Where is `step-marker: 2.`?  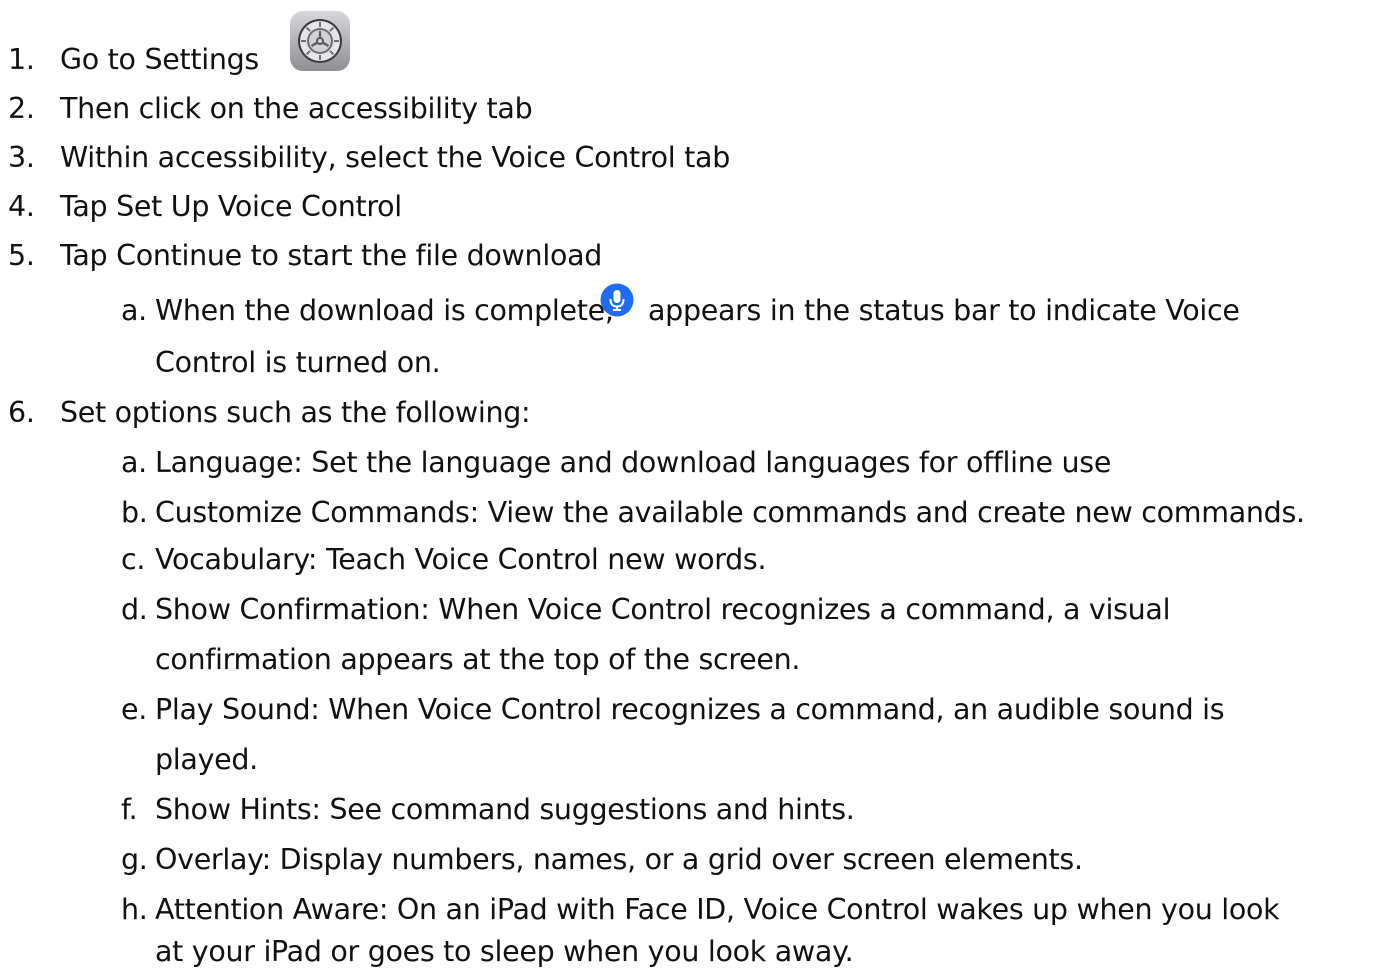
step-marker: 2. is located at coordinates (21, 108).